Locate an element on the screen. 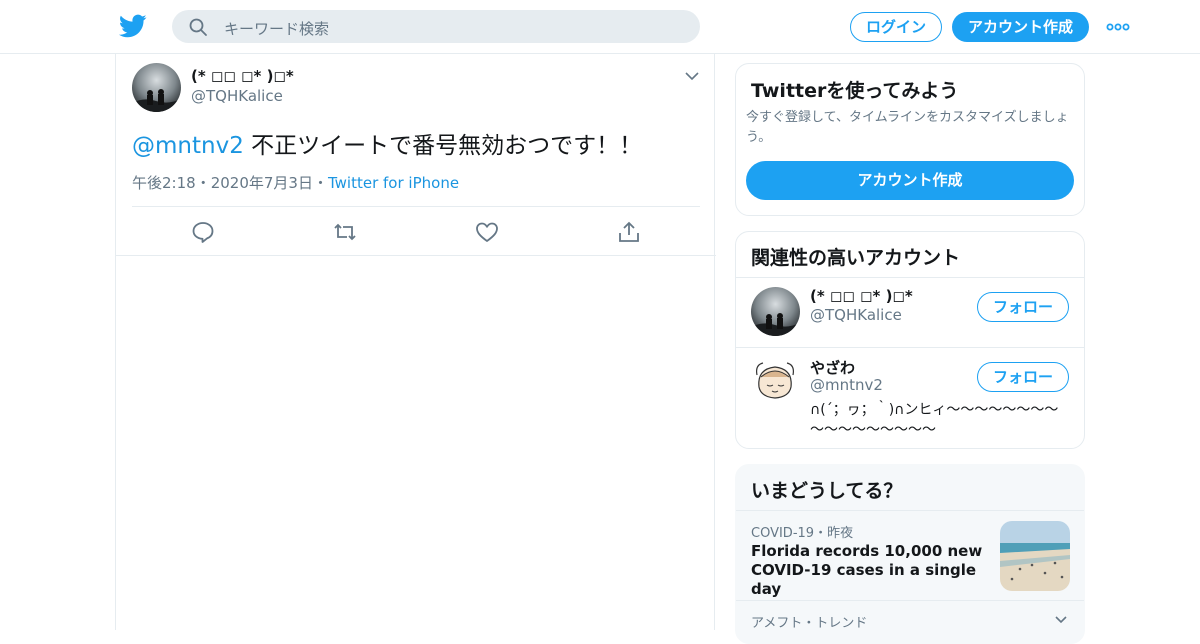  related-accounts-card: 関連性の高いアカウント (* ◻◻ ◻* )◻* @TQHKalice フォロー is located at coordinates (910, 340).